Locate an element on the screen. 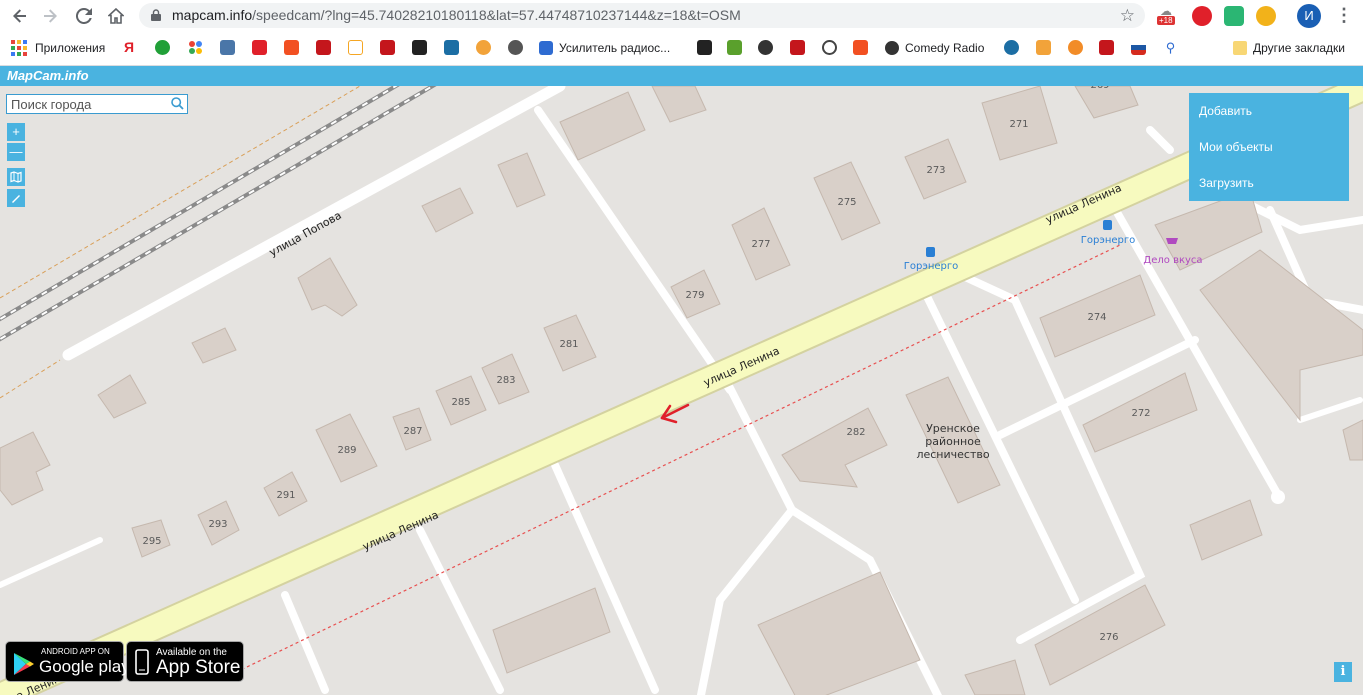 The image size is (1363, 695). bookmark-shield-icon is located at coordinates (483, 47).